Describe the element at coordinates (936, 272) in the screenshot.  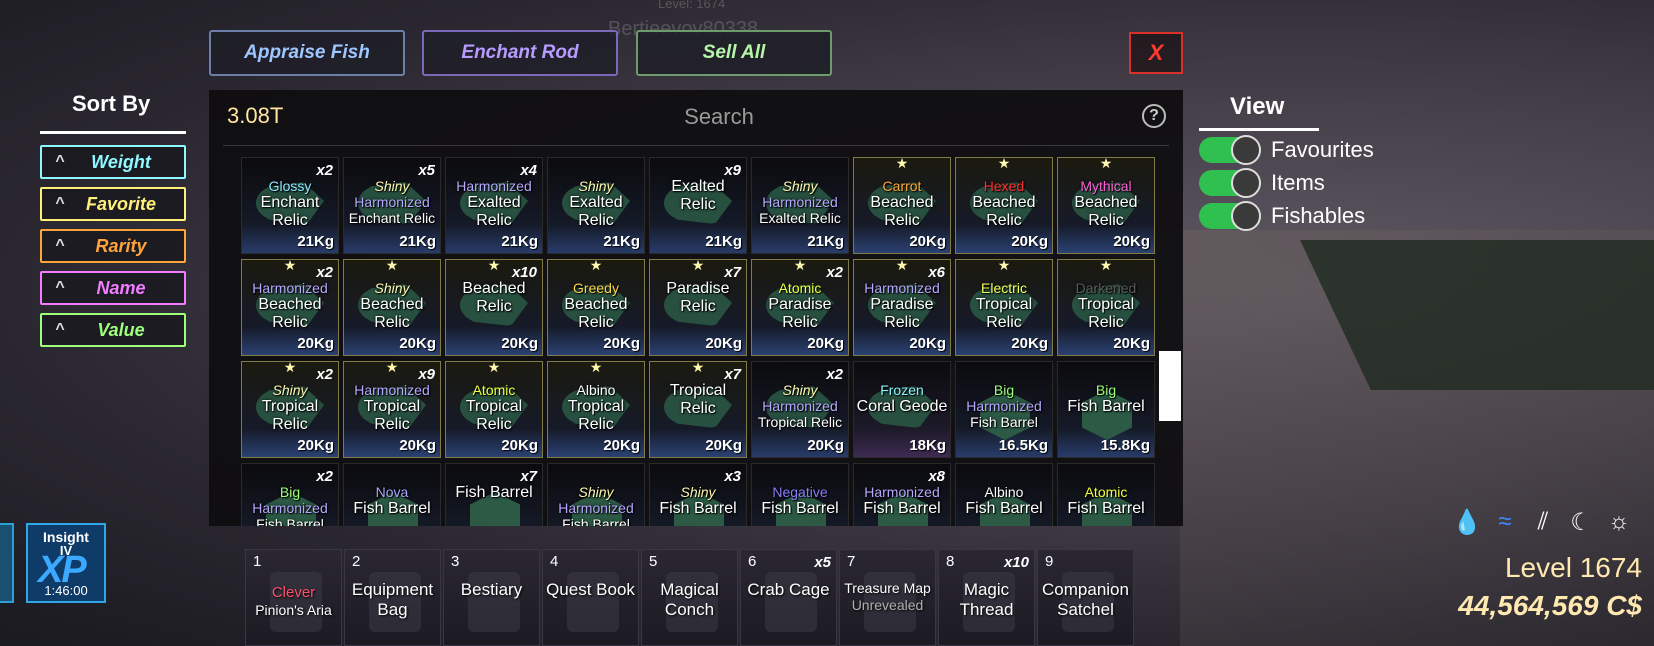
I see `item-quantity: x6` at that location.